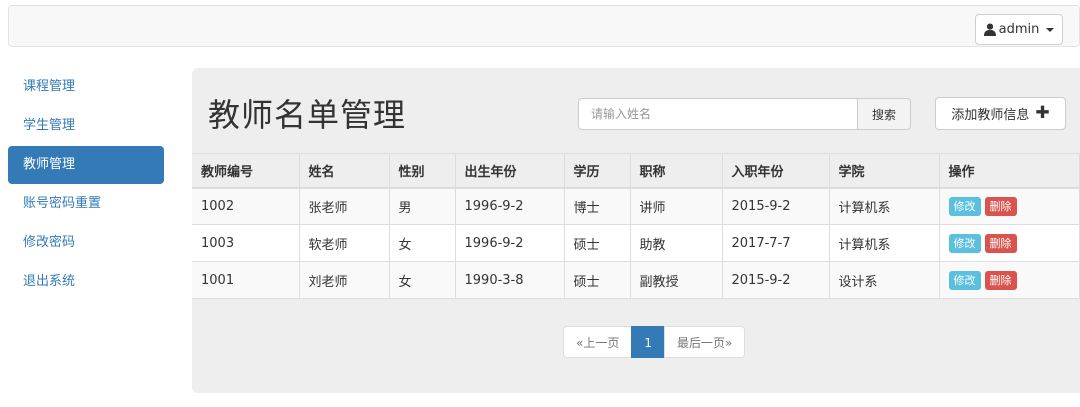  I want to click on top-navbar: admin, so click(544, 26).